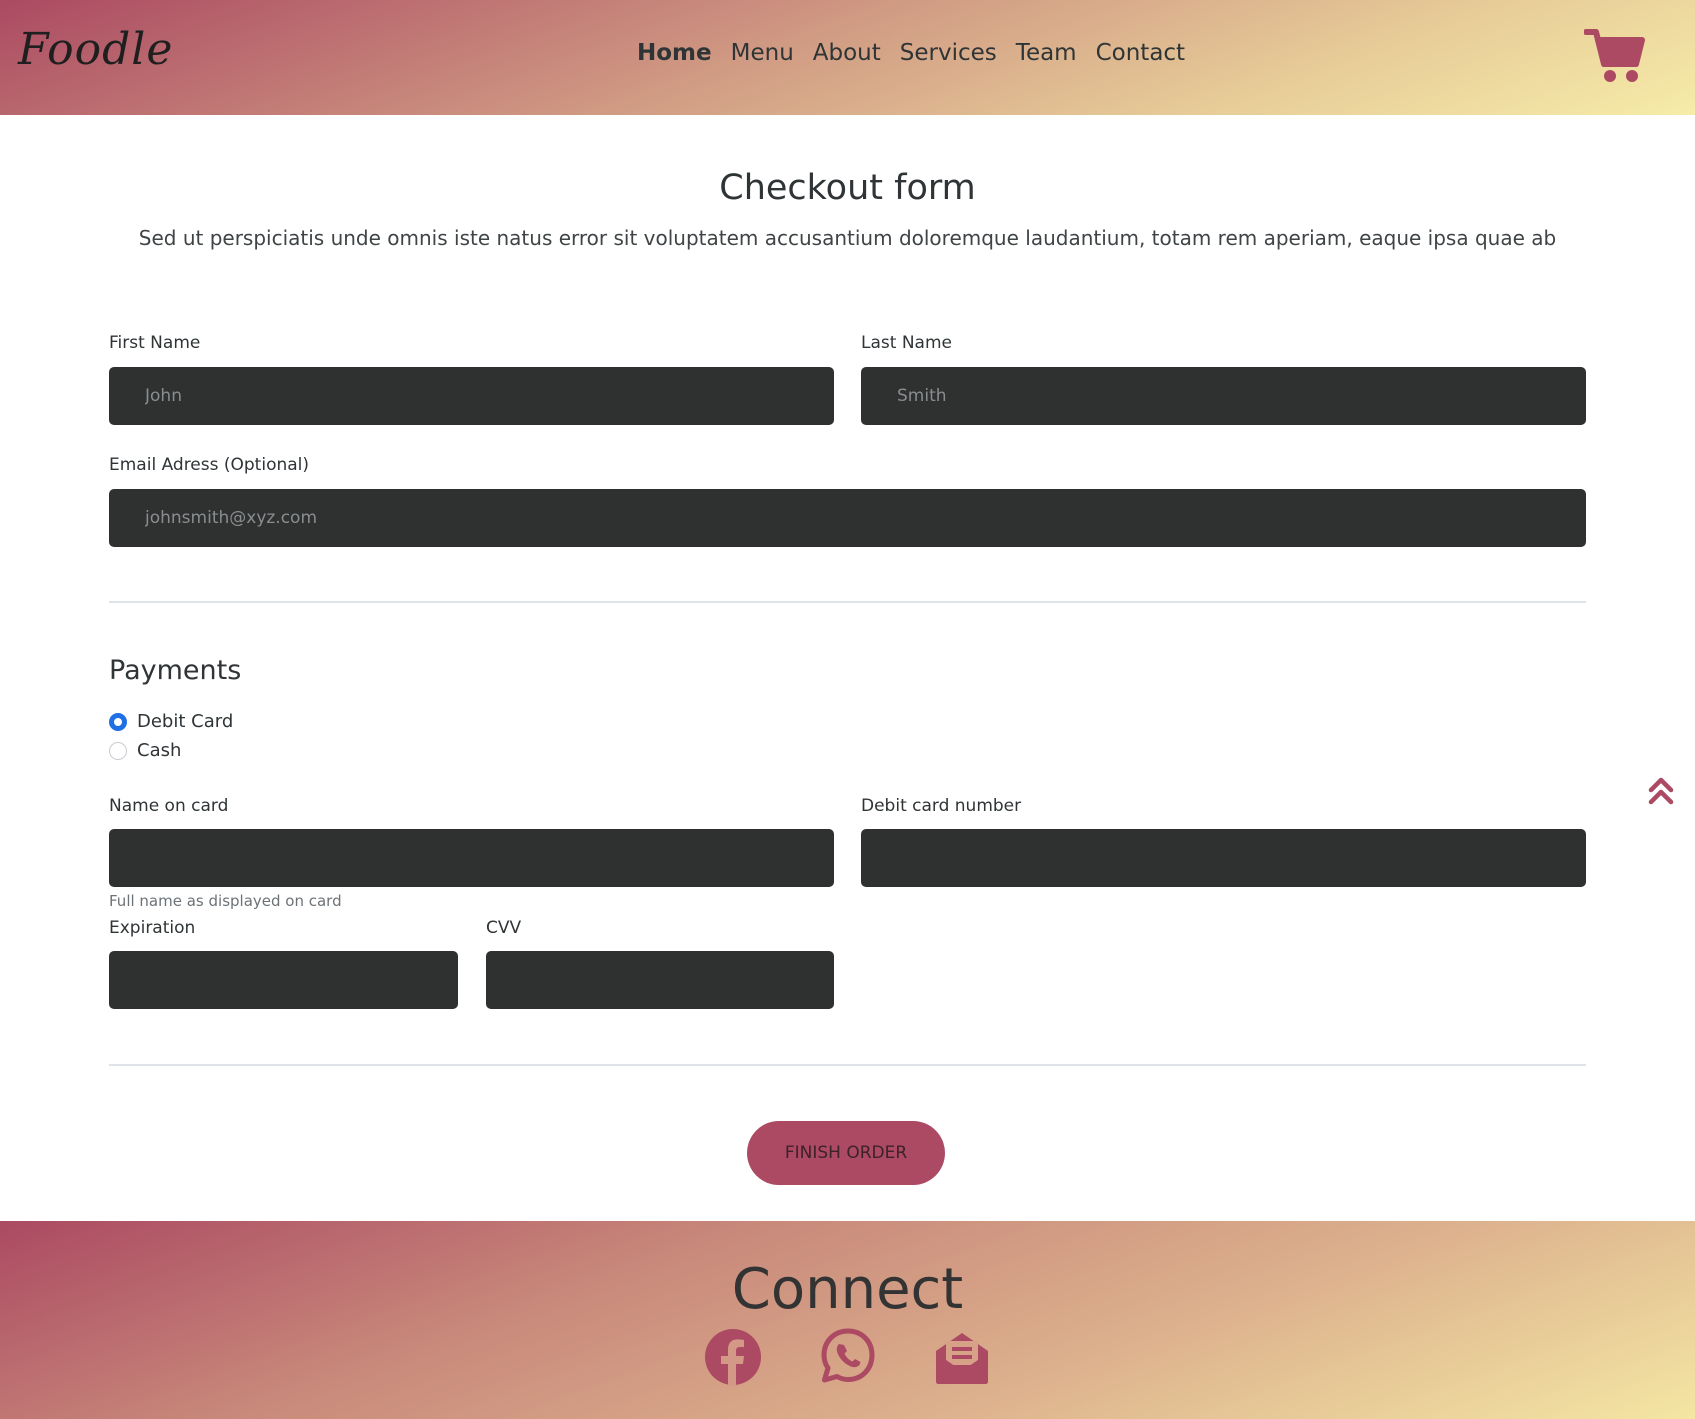 The width and height of the screenshot is (1695, 1419). Describe the element at coordinates (962, 1357) in the screenshot. I see `mail-open-icon` at that location.